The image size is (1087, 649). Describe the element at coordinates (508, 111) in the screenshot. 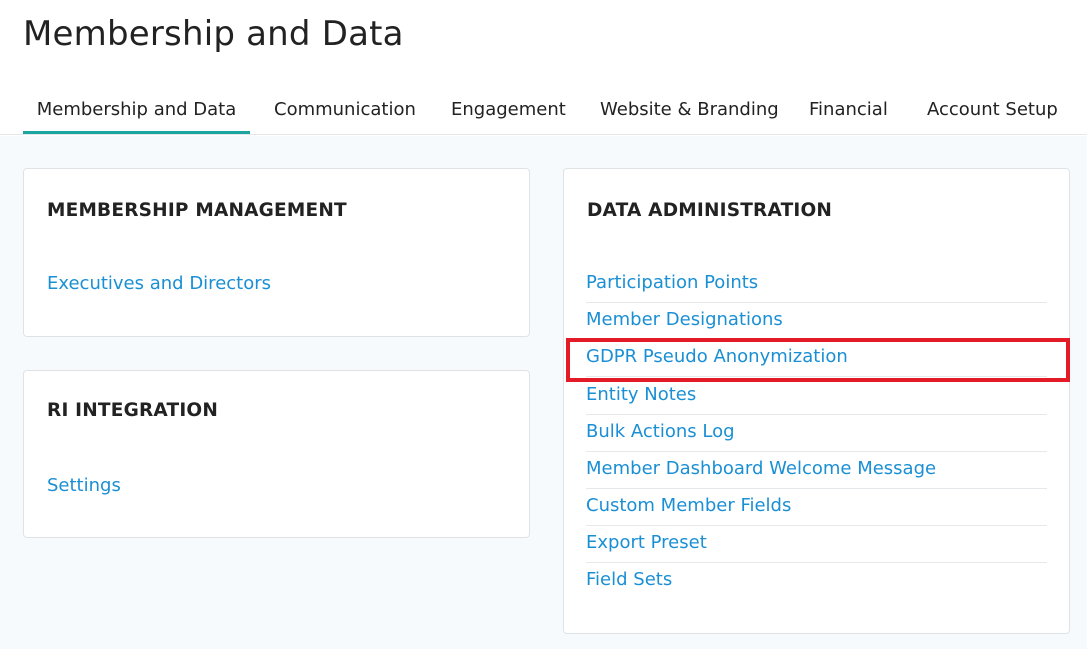

I see `tab-engagement: Engagement` at that location.